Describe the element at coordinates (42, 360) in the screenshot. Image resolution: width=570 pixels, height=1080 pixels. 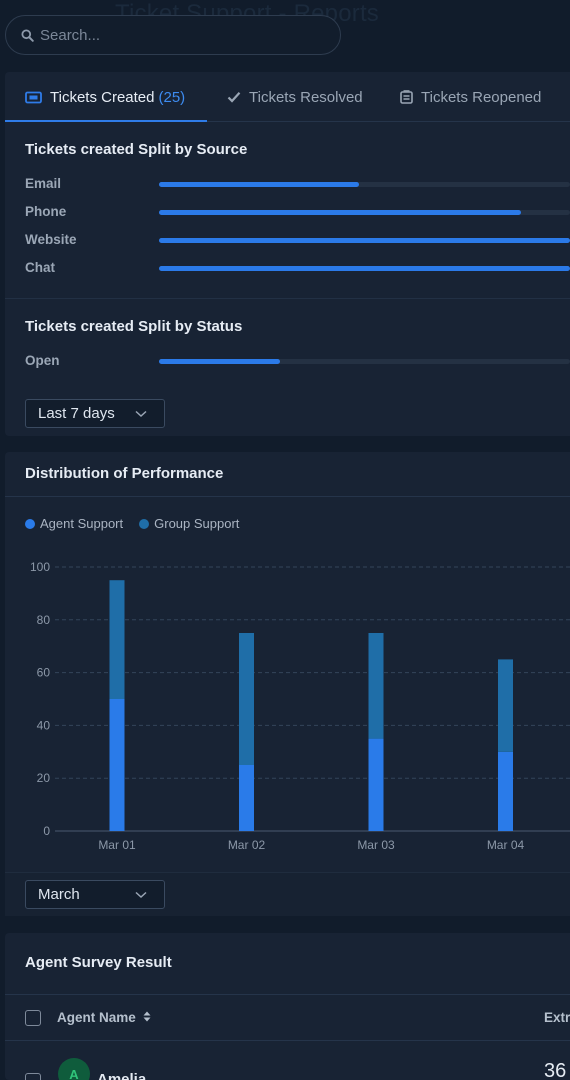
I see `bar-label: Open` at that location.